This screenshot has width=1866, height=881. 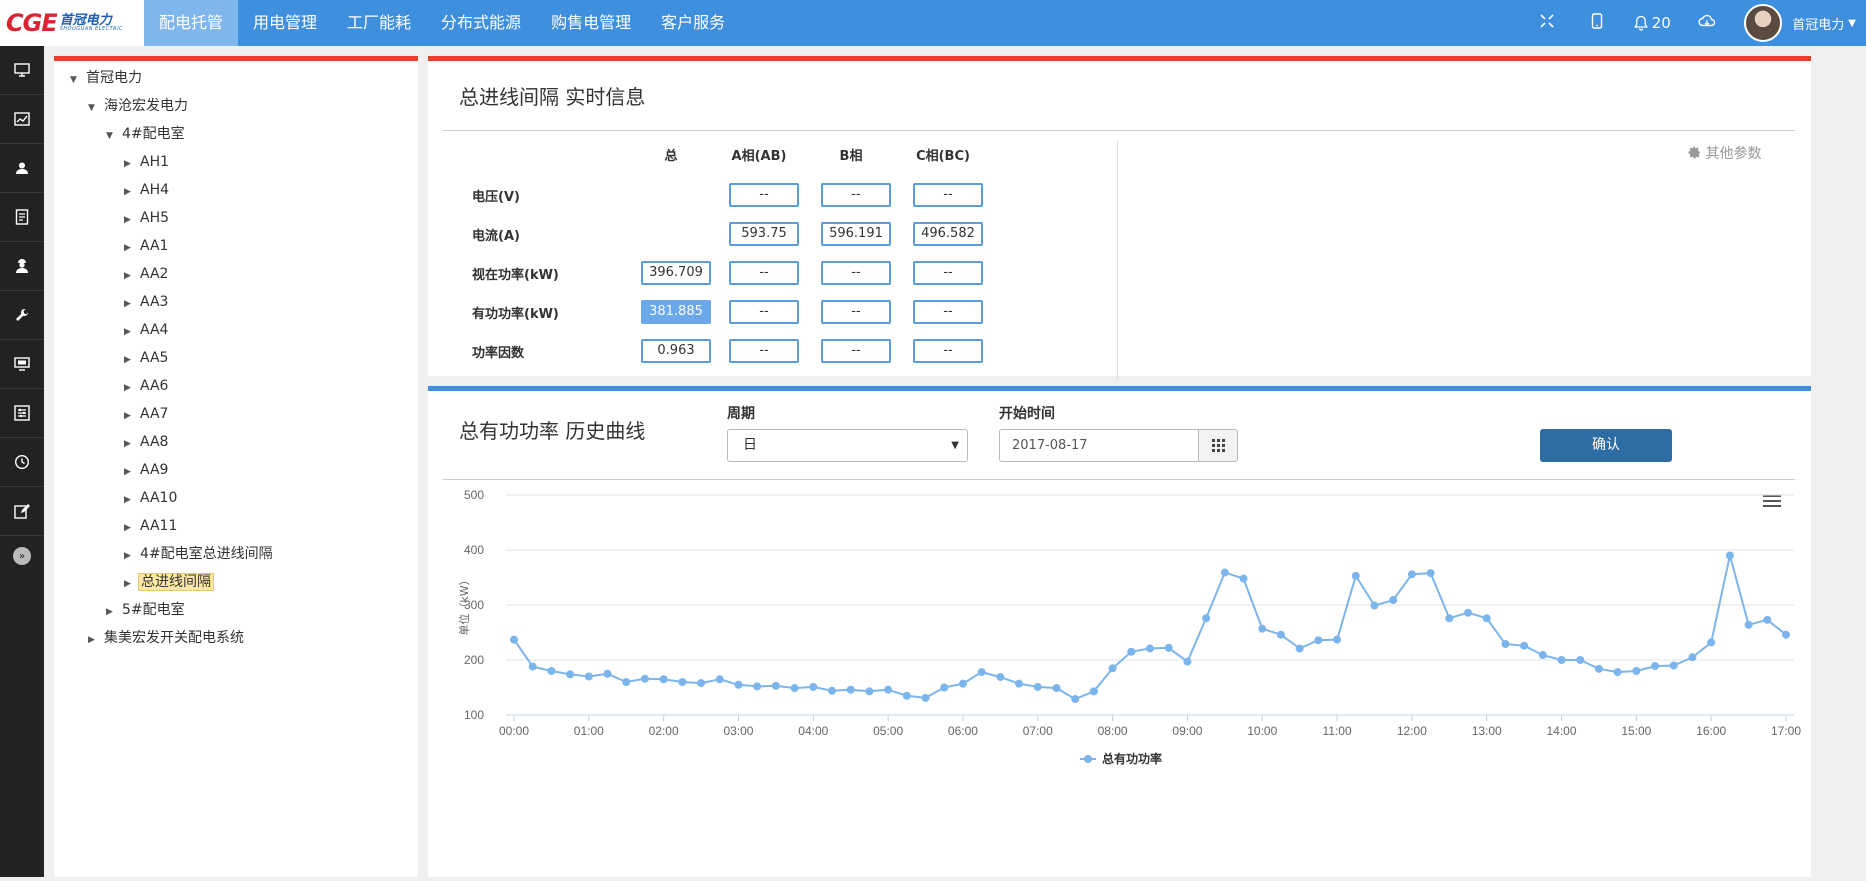 I want to click on x-tick-label: 01:00, so click(x=589, y=731).